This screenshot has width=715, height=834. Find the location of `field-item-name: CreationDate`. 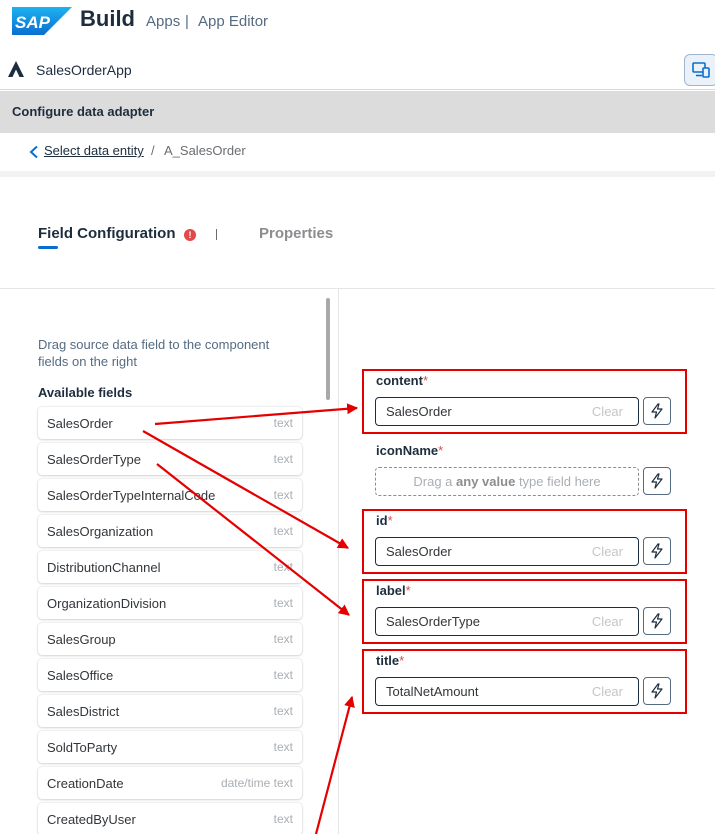

field-item-name: CreationDate is located at coordinates (85, 783).